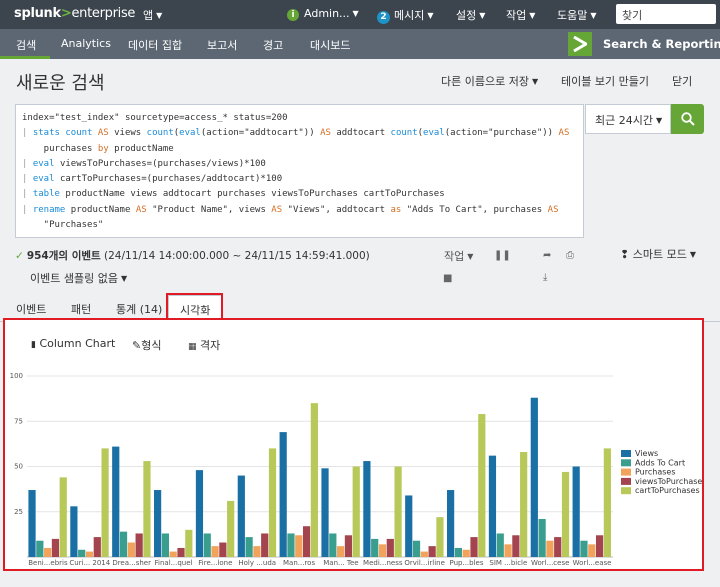 The width and height of the screenshot is (720, 587). I want to click on nav-analytics: Analytics, so click(86, 43).